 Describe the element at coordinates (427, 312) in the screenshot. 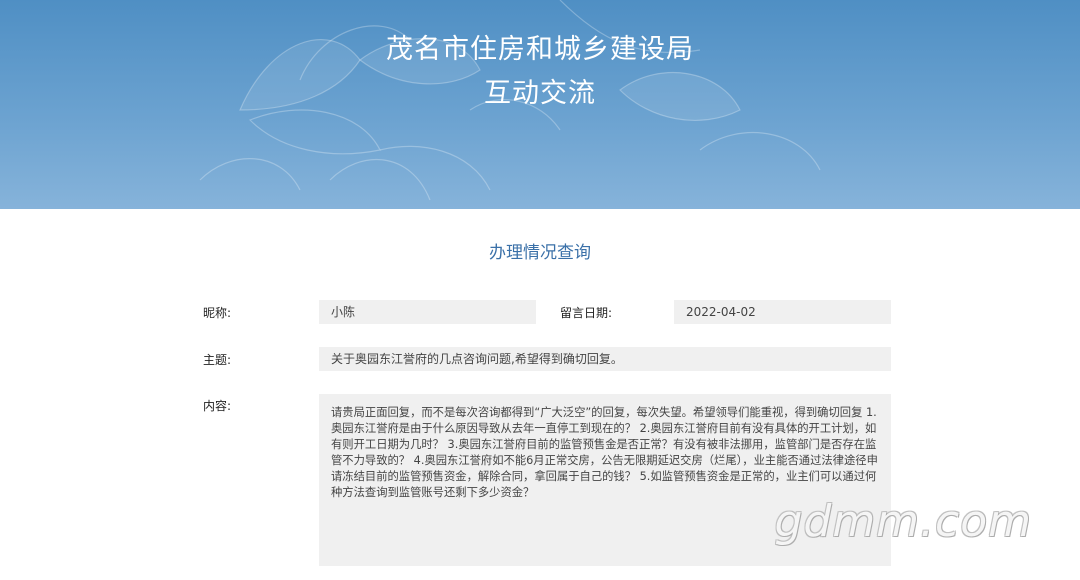

I see `nickname-field: 小陈` at that location.